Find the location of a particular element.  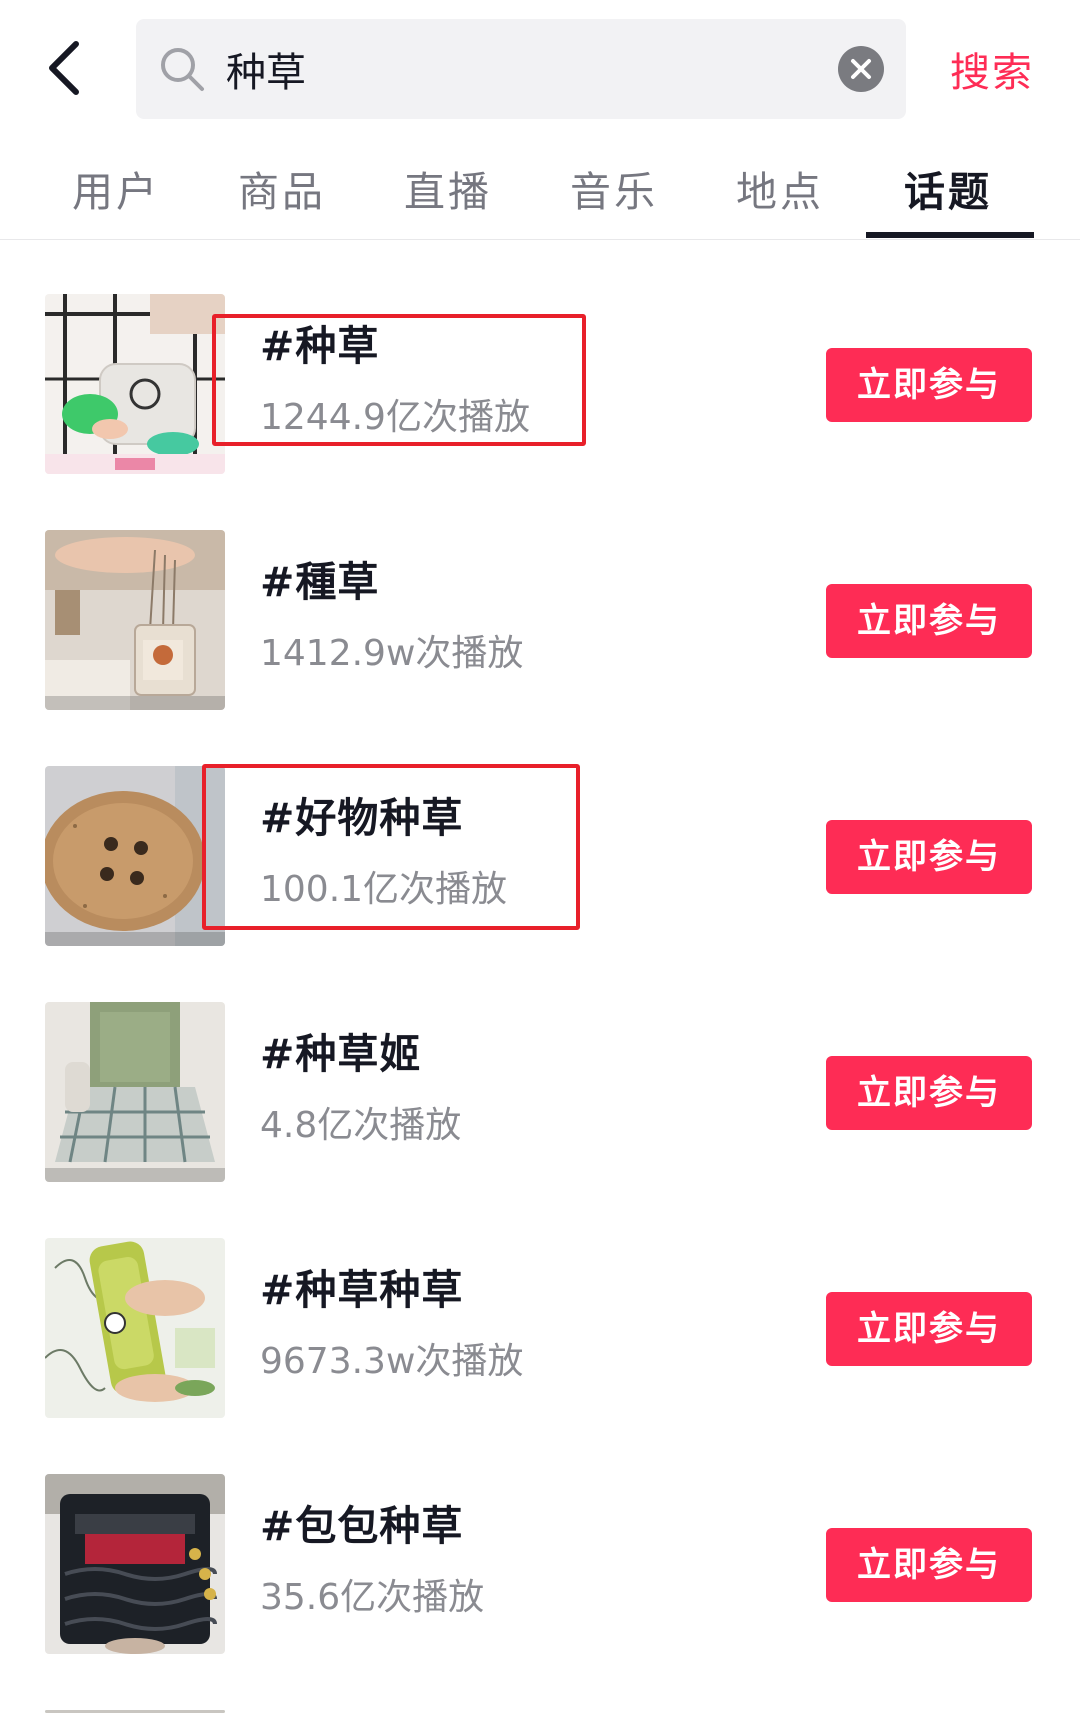

search-bar is located at coordinates (521, 69).